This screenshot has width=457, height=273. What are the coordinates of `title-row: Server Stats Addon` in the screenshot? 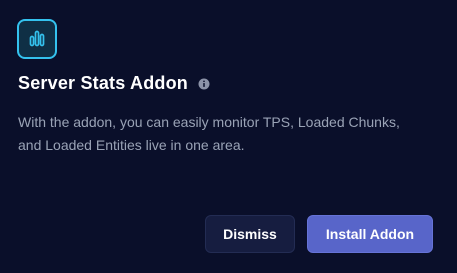 It's located at (114, 83).